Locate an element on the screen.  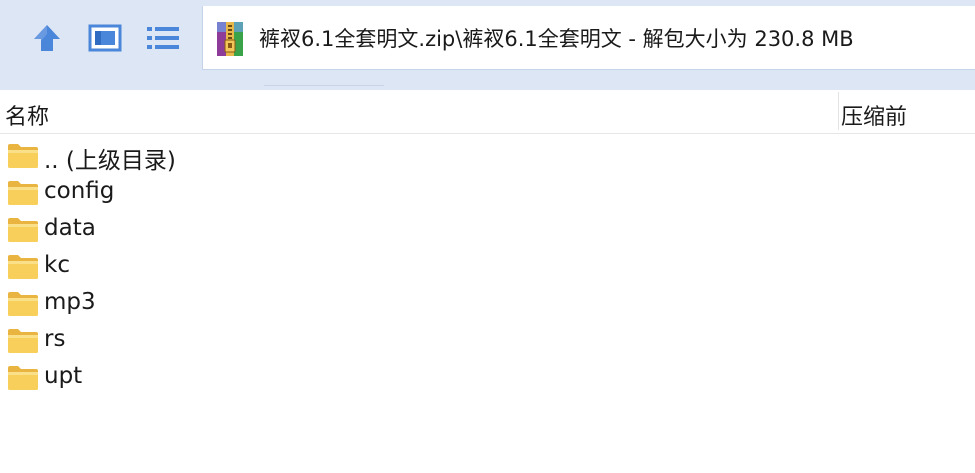
list-view-button is located at coordinates (163, 38).